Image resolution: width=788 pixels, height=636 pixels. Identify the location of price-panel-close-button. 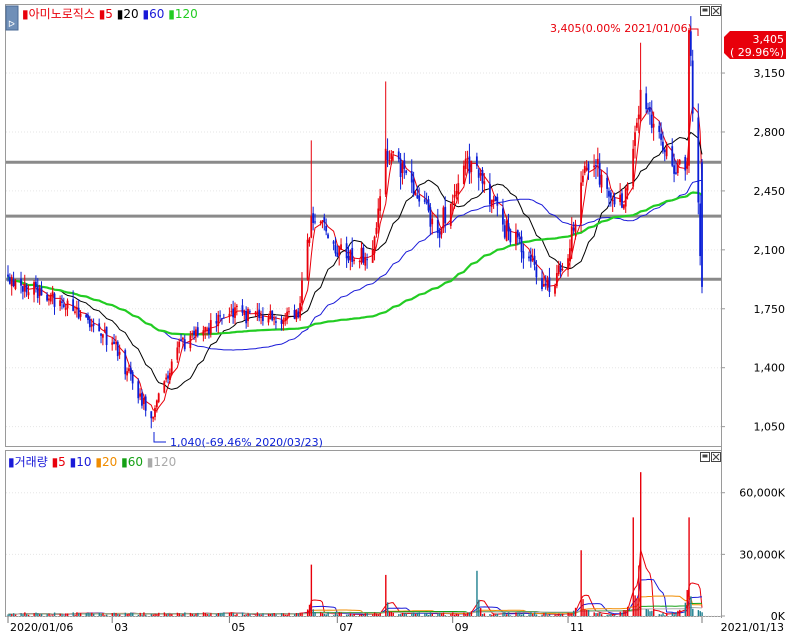
(716, 11).